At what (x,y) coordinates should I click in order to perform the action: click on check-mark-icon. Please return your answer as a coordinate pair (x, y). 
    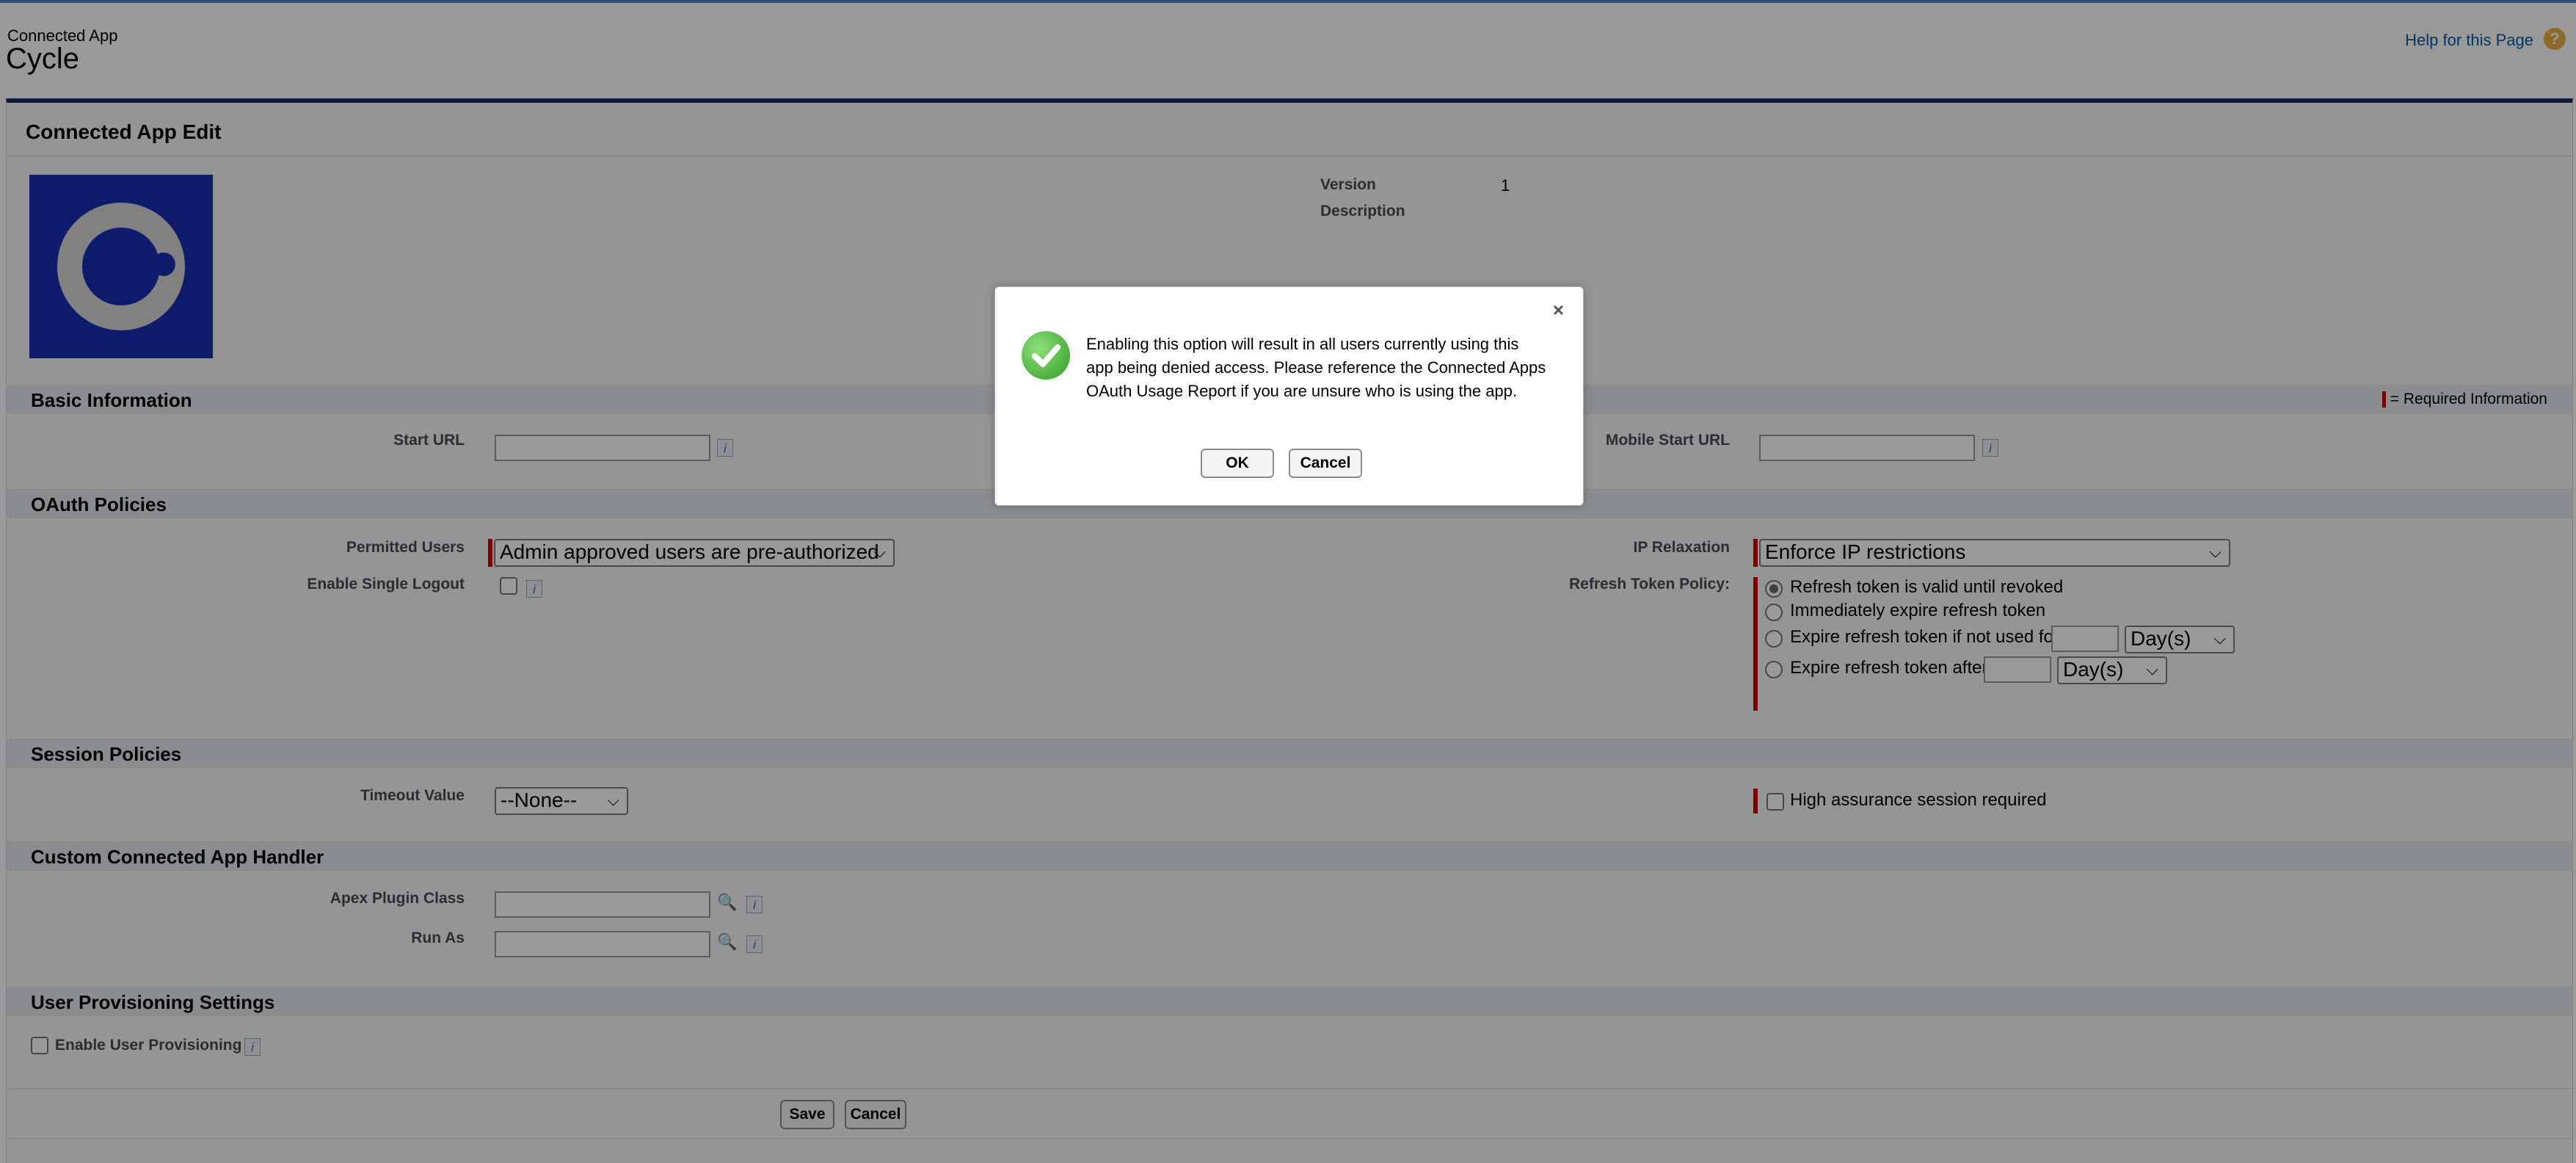
    Looking at the image, I should click on (1046, 355).